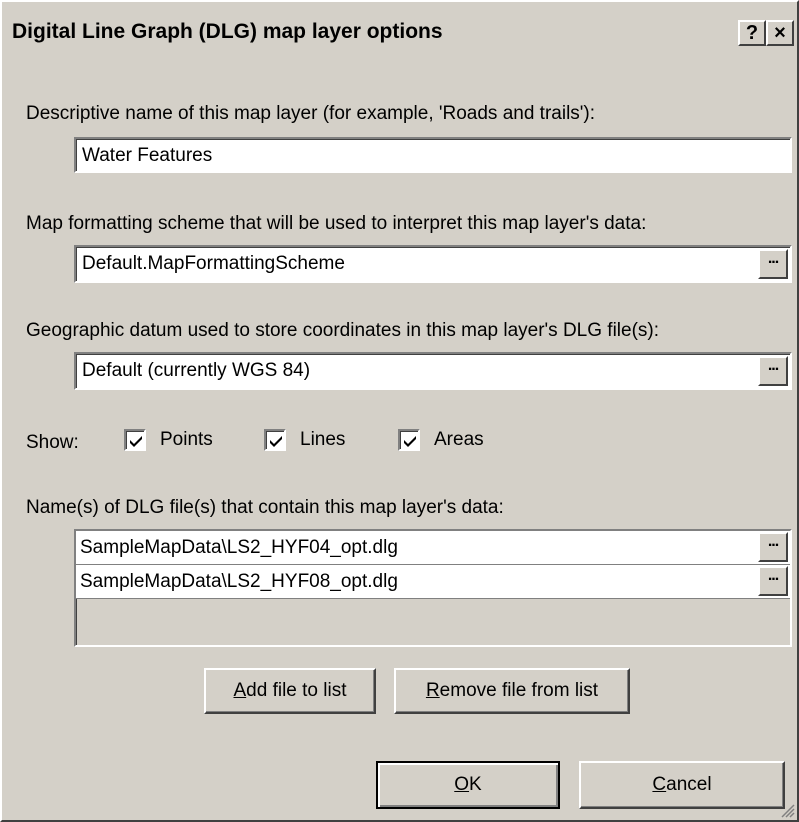 Image resolution: width=799 pixels, height=822 pixels. I want to click on points-checkbox-group: Points, so click(168, 440).